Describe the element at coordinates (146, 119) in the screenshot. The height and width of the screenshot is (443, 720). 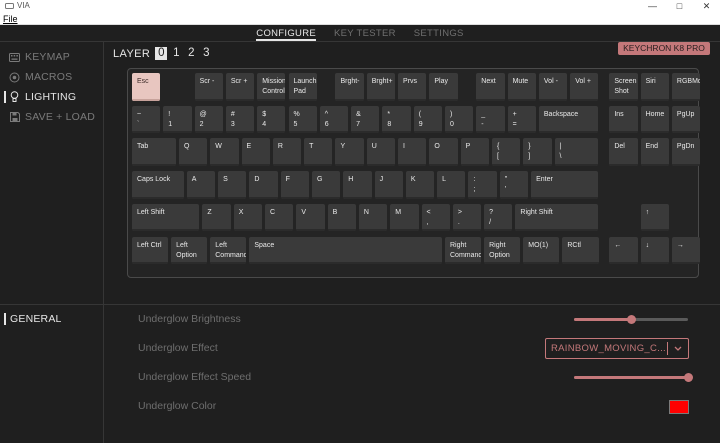
I see `key-: ~ `` at that location.